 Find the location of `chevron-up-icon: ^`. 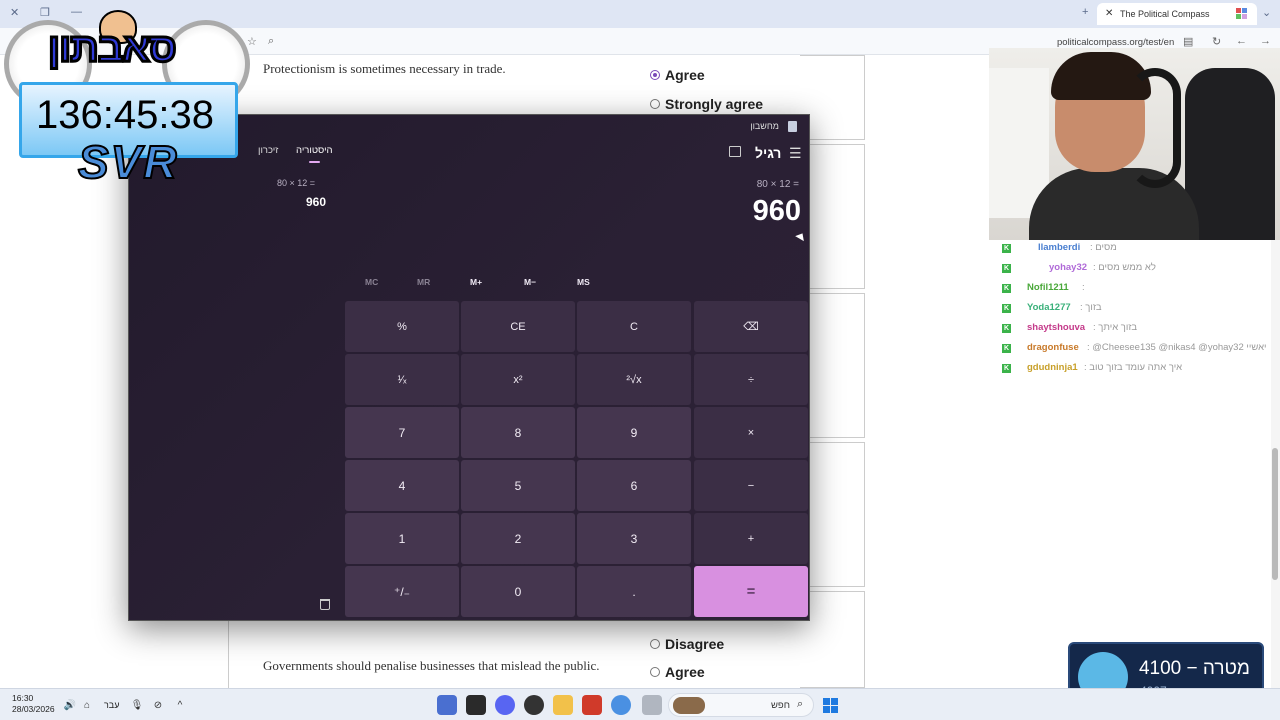

chevron-up-icon: ^ is located at coordinates (180, 705).